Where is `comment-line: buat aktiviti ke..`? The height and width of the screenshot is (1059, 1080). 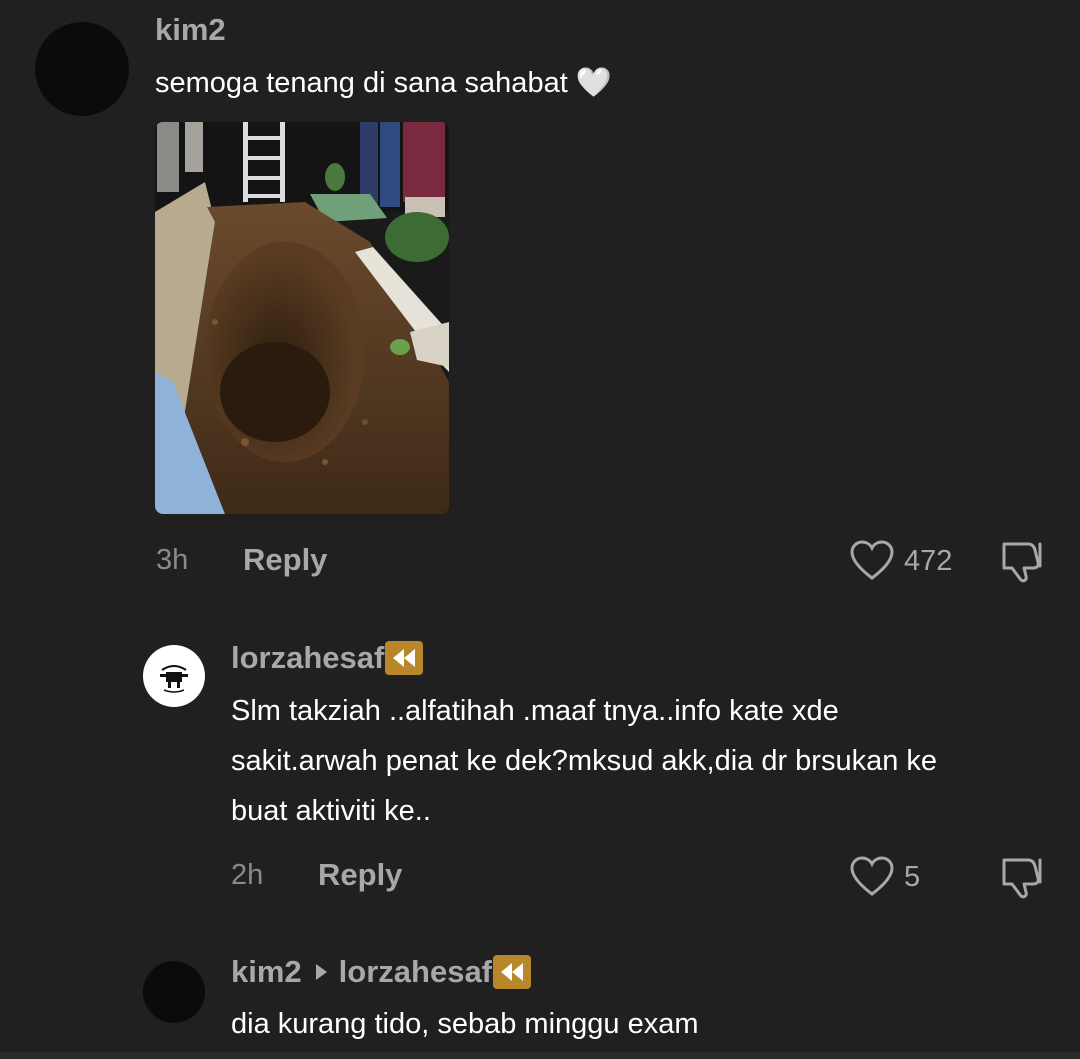 comment-line: buat aktiviti ke.. is located at coordinates (331, 811).